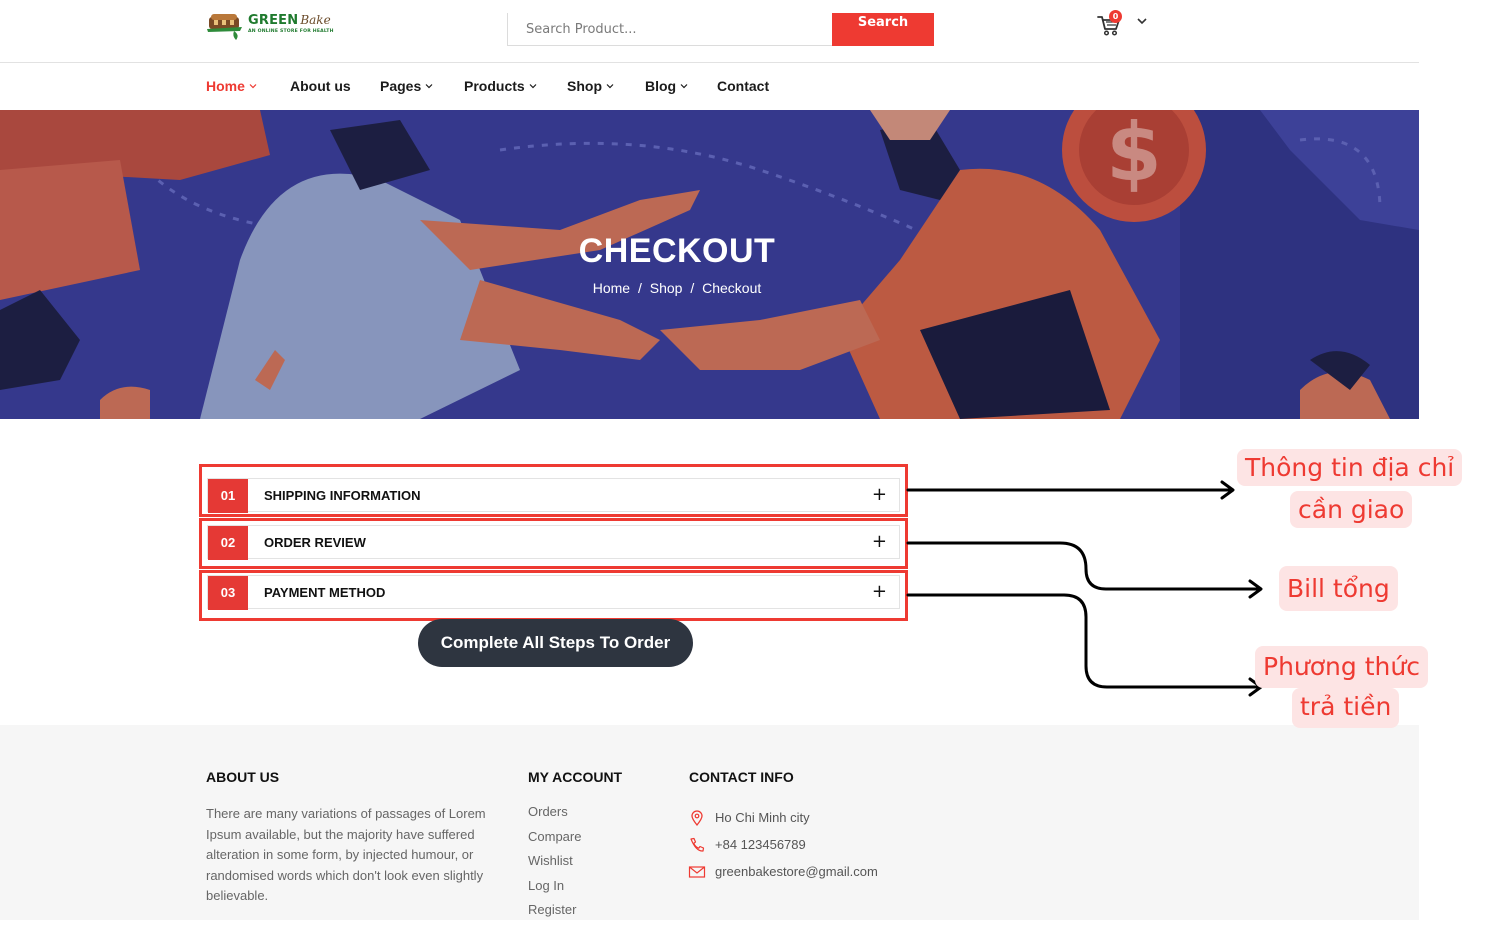  I want to click on logo-brand: GREEN, so click(273, 20).